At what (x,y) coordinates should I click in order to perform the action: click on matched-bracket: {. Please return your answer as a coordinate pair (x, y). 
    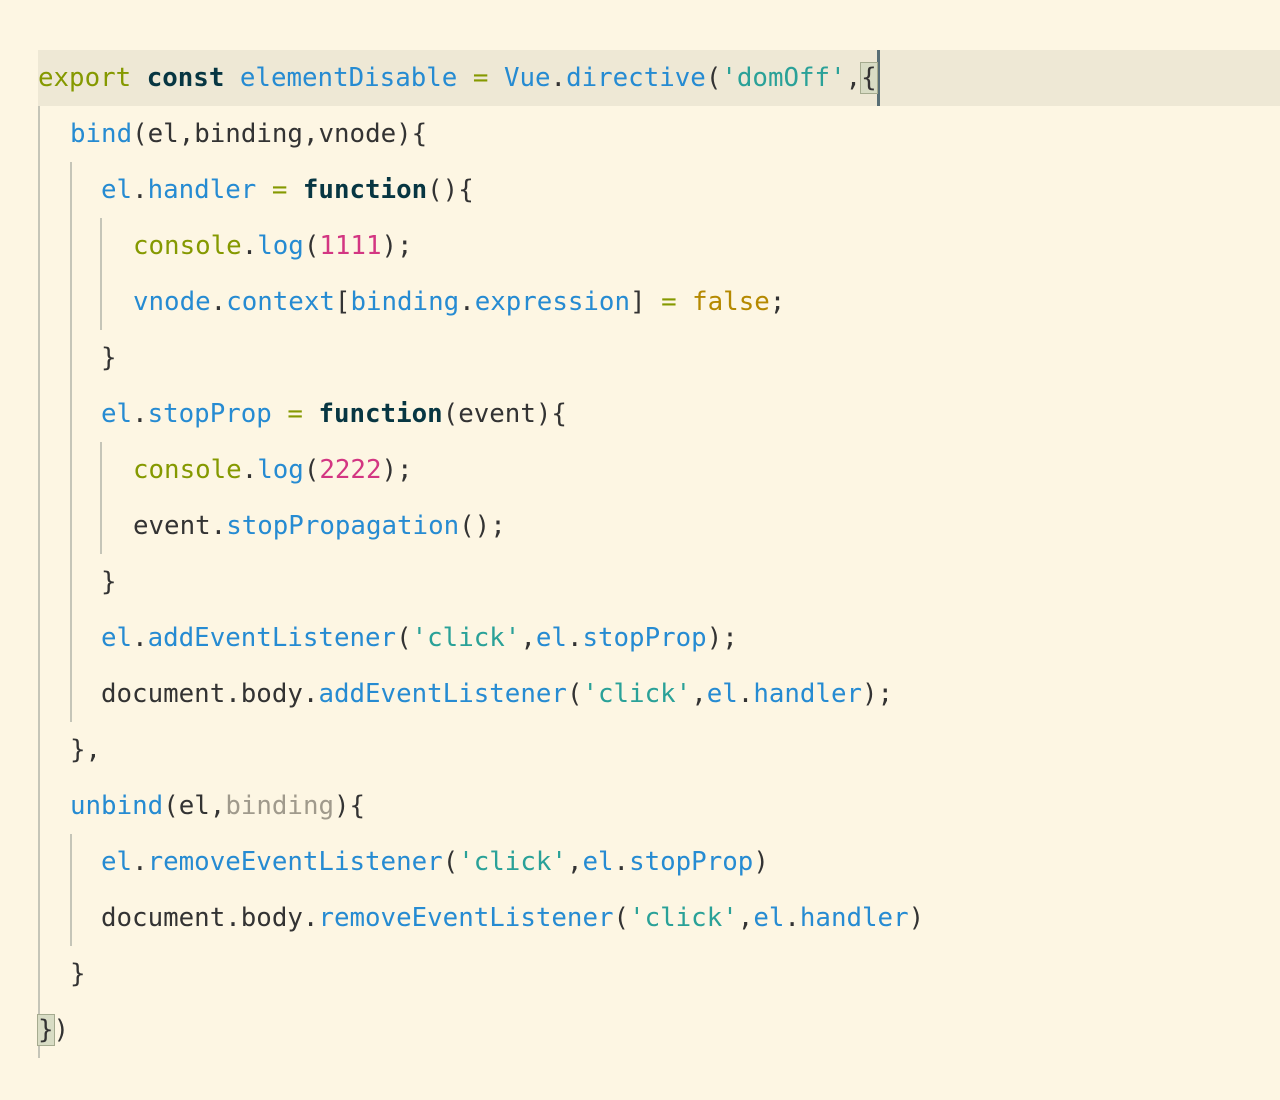
    Looking at the image, I should click on (869, 78).